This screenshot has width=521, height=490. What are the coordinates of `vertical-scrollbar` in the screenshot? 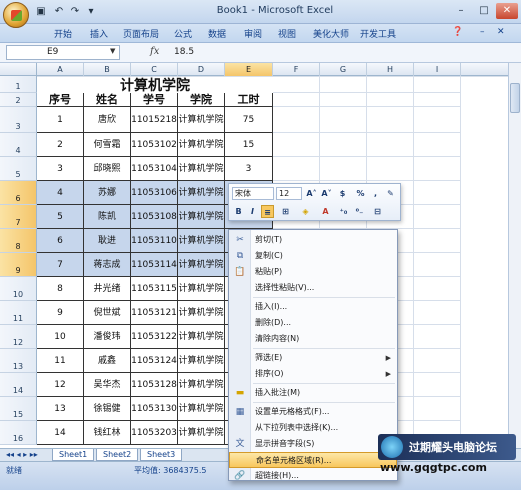 It's located at (514, 255).